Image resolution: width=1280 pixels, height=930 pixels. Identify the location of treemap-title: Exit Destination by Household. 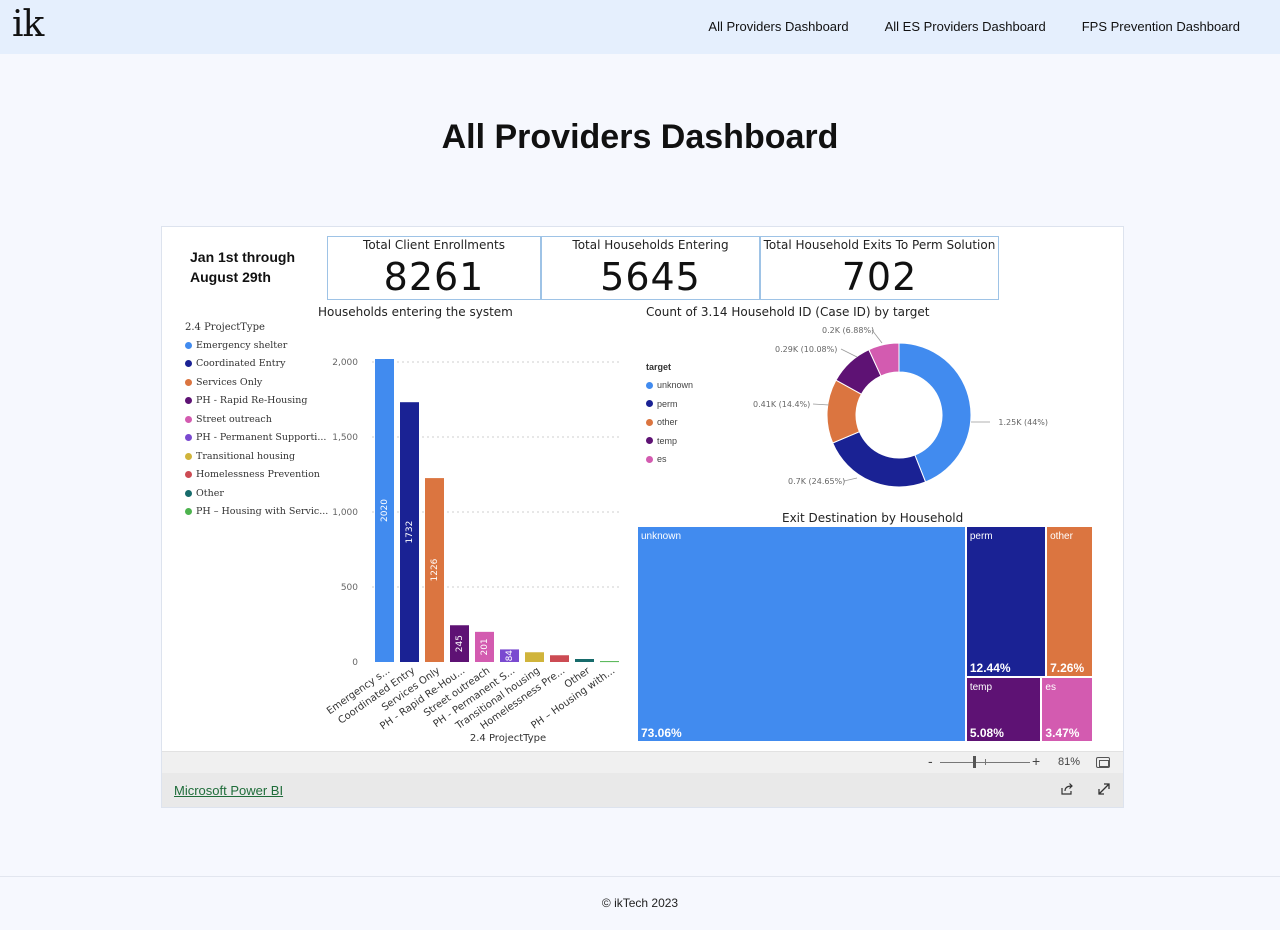
(873, 518).